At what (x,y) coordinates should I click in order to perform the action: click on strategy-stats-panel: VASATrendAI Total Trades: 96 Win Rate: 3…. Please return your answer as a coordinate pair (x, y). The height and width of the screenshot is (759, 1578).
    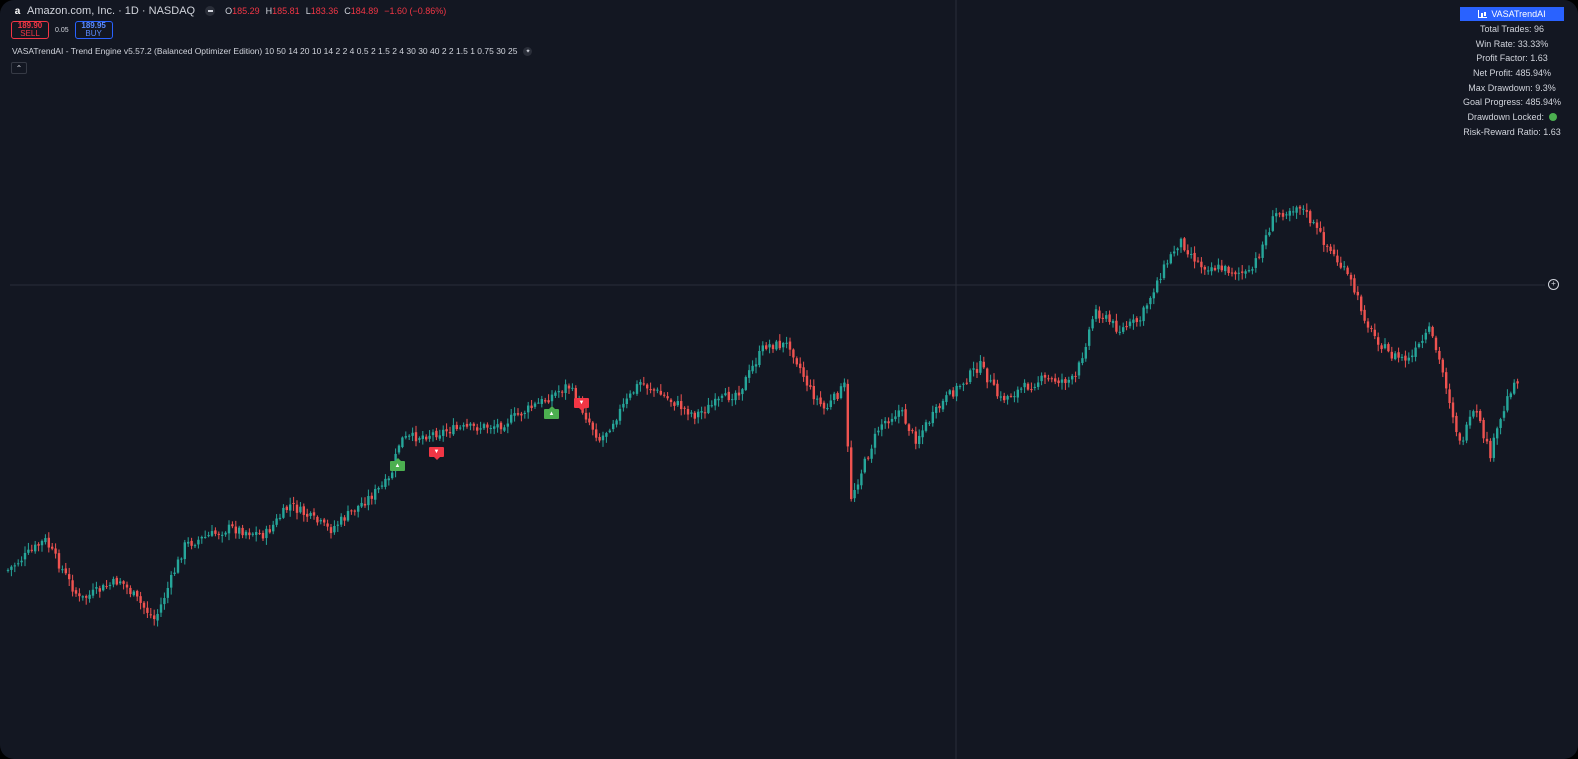
    Looking at the image, I should click on (1512, 73).